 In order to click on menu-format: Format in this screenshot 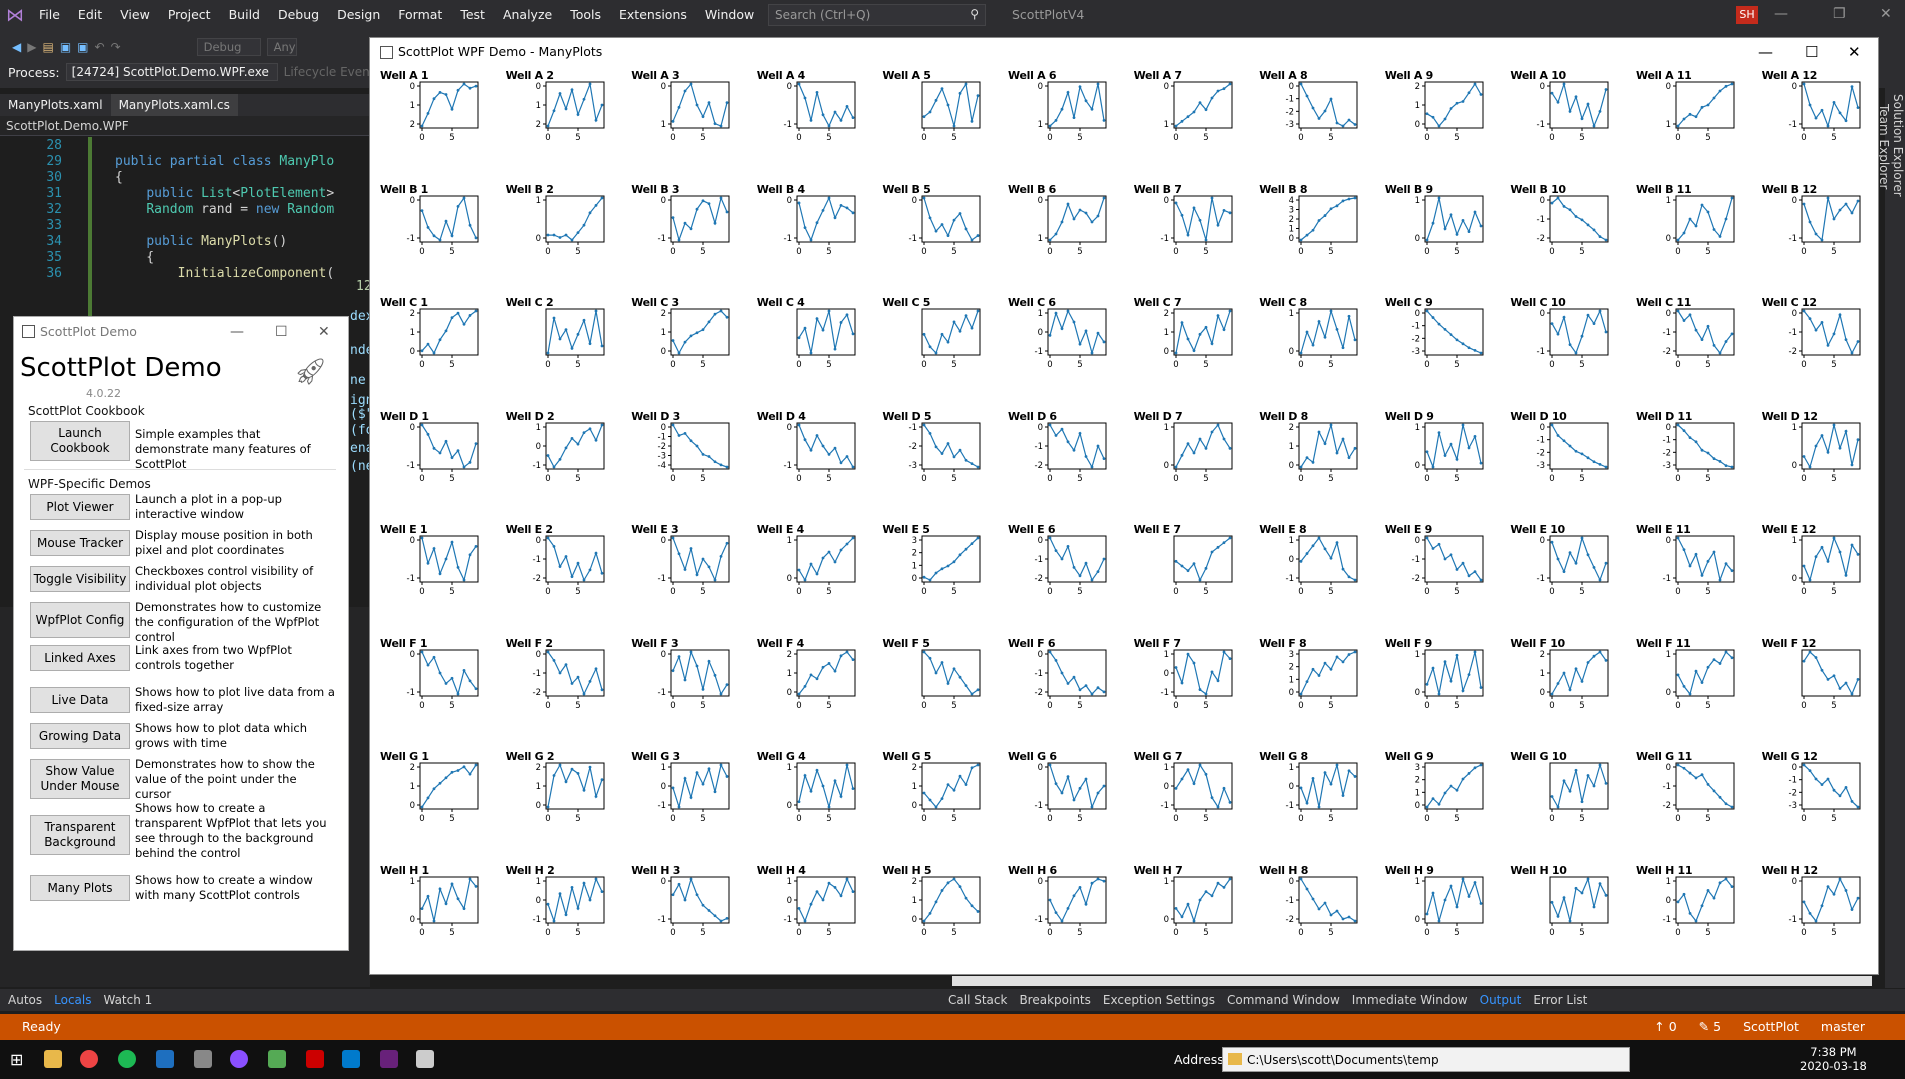, I will do `click(420, 15)`.